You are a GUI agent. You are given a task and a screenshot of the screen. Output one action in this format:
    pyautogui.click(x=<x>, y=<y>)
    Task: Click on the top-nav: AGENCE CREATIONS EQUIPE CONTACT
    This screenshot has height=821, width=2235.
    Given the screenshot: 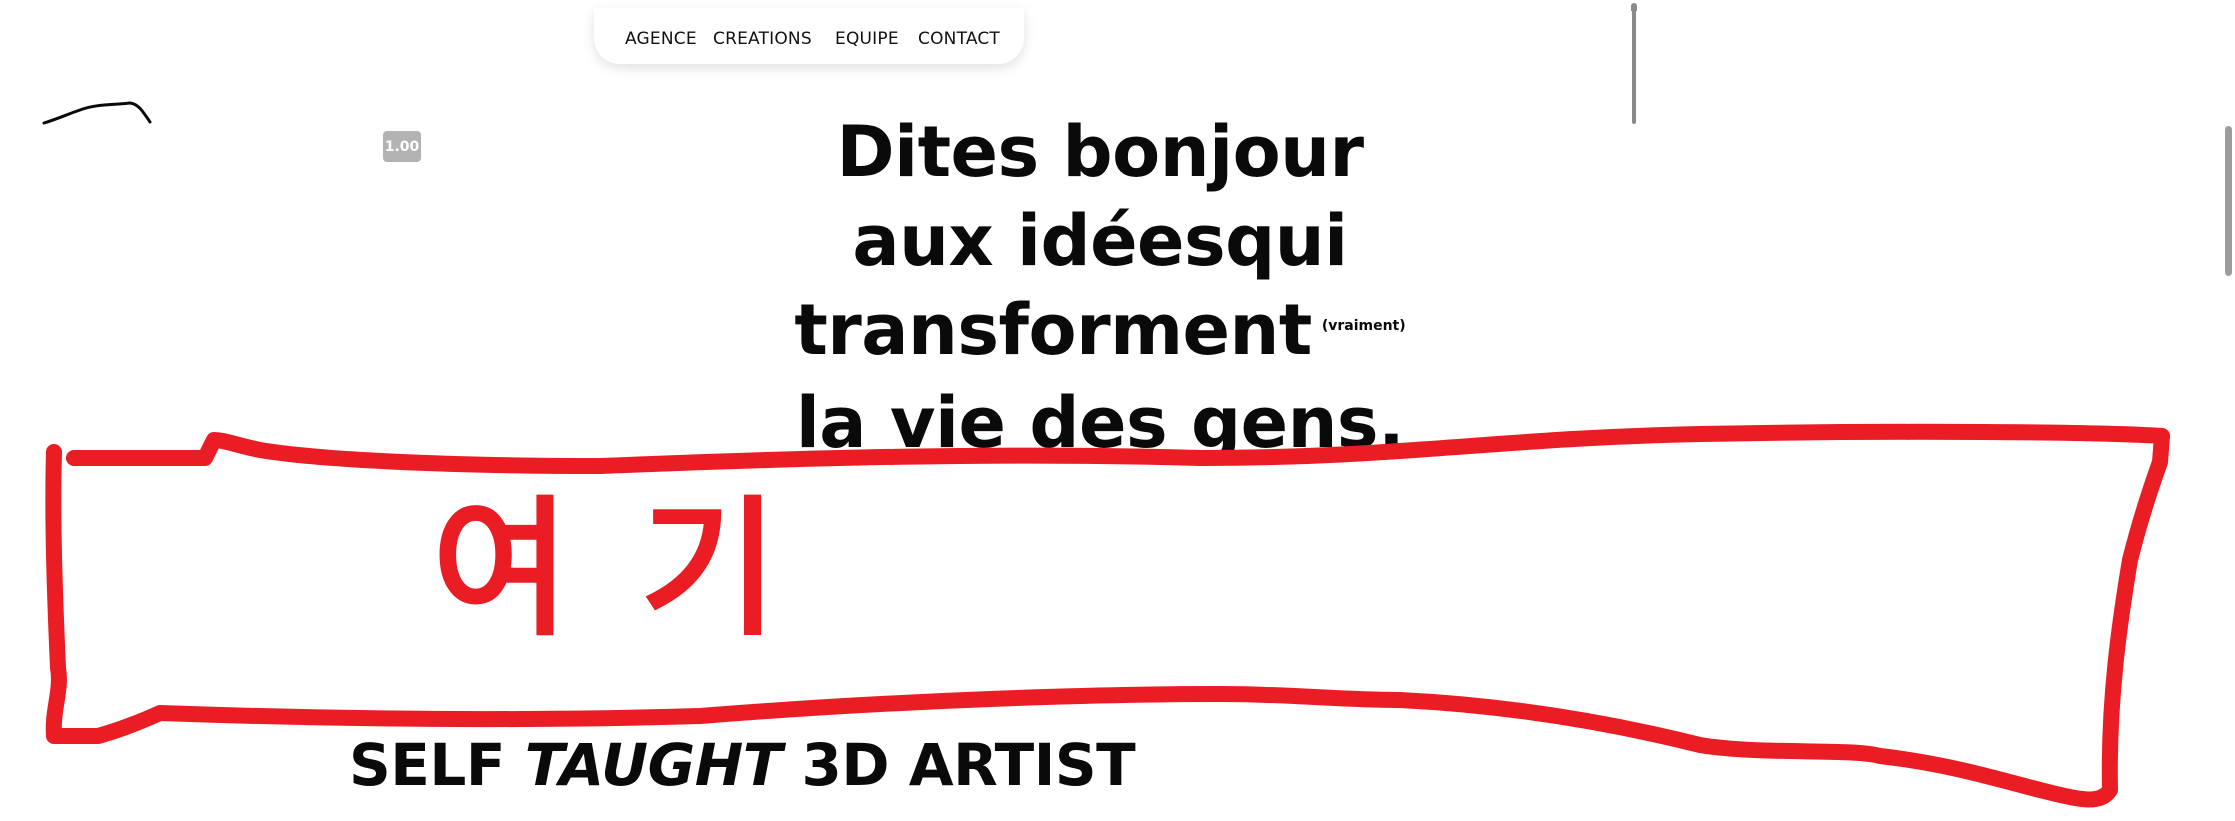 What is the action you would take?
    pyautogui.click(x=809, y=36)
    